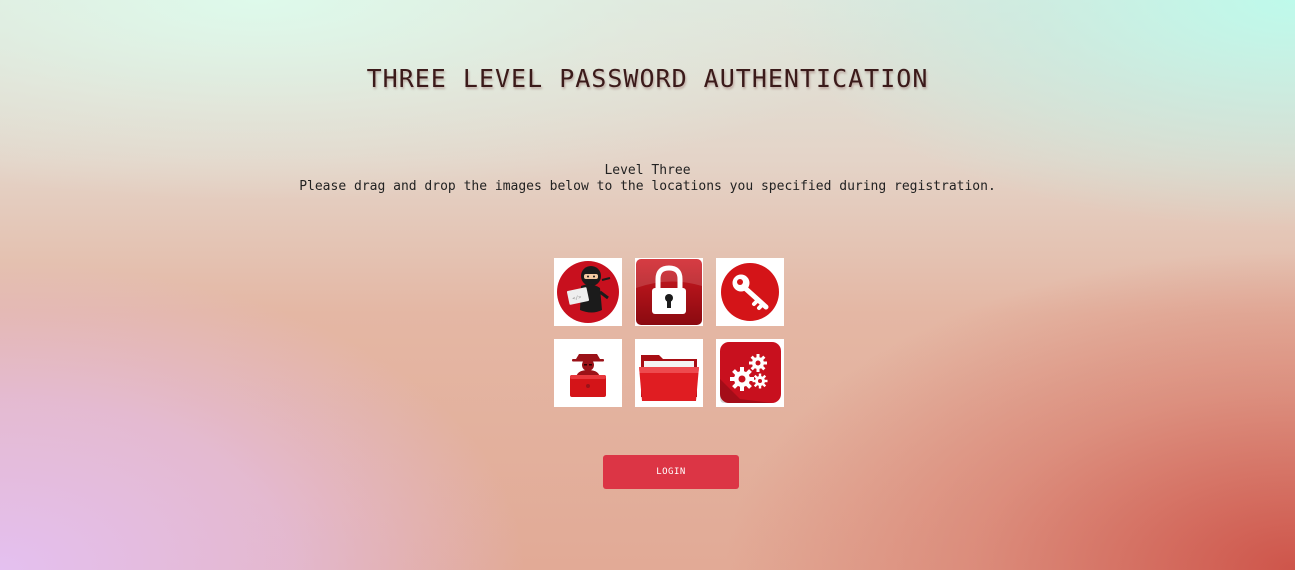 Image resolution: width=1295 pixels, height=570 pixels. I want to click on gears-image, so click(750, 373).